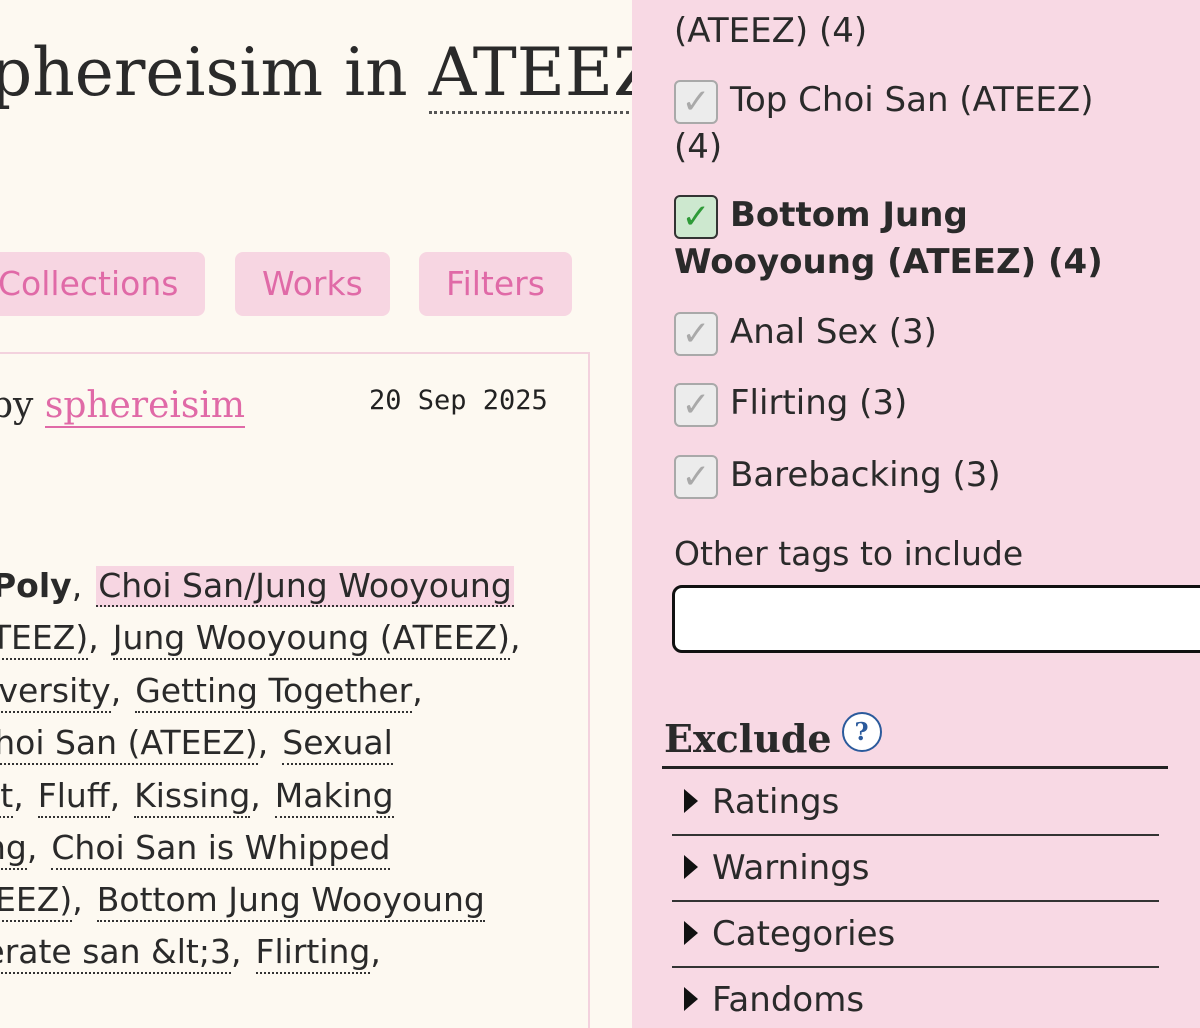 The width and height of the screenshot is (1200, 1028). What do you see at coordinates (865, 475) in the screenshot?
I see `include-tag-label: Barebacking (3)` at bounding box center [865, 475].